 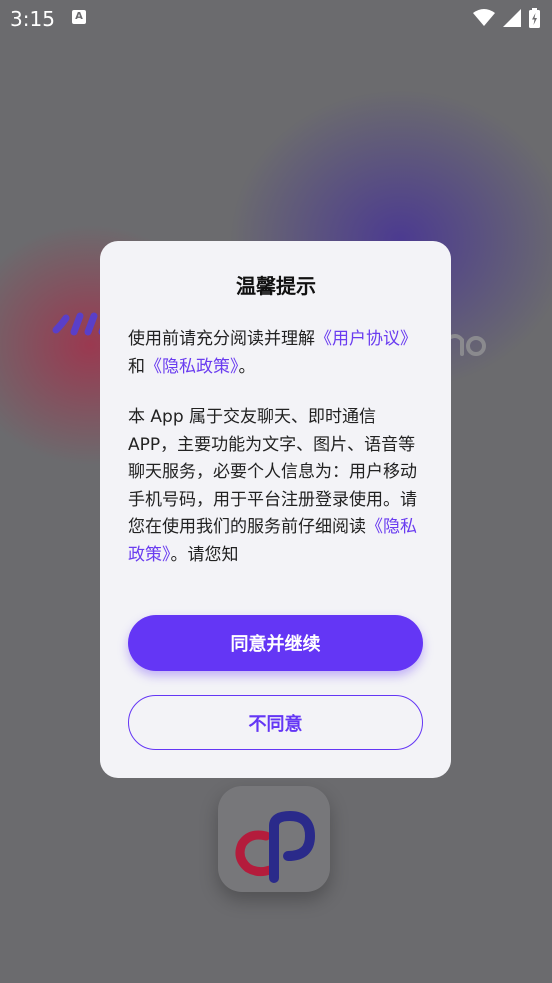 What do you see at coordinates (221, 339) in the screenshot?
I see `paragraph-1-prefix: 使用前请充分阅读并理解` at bounding box center [221, 339].